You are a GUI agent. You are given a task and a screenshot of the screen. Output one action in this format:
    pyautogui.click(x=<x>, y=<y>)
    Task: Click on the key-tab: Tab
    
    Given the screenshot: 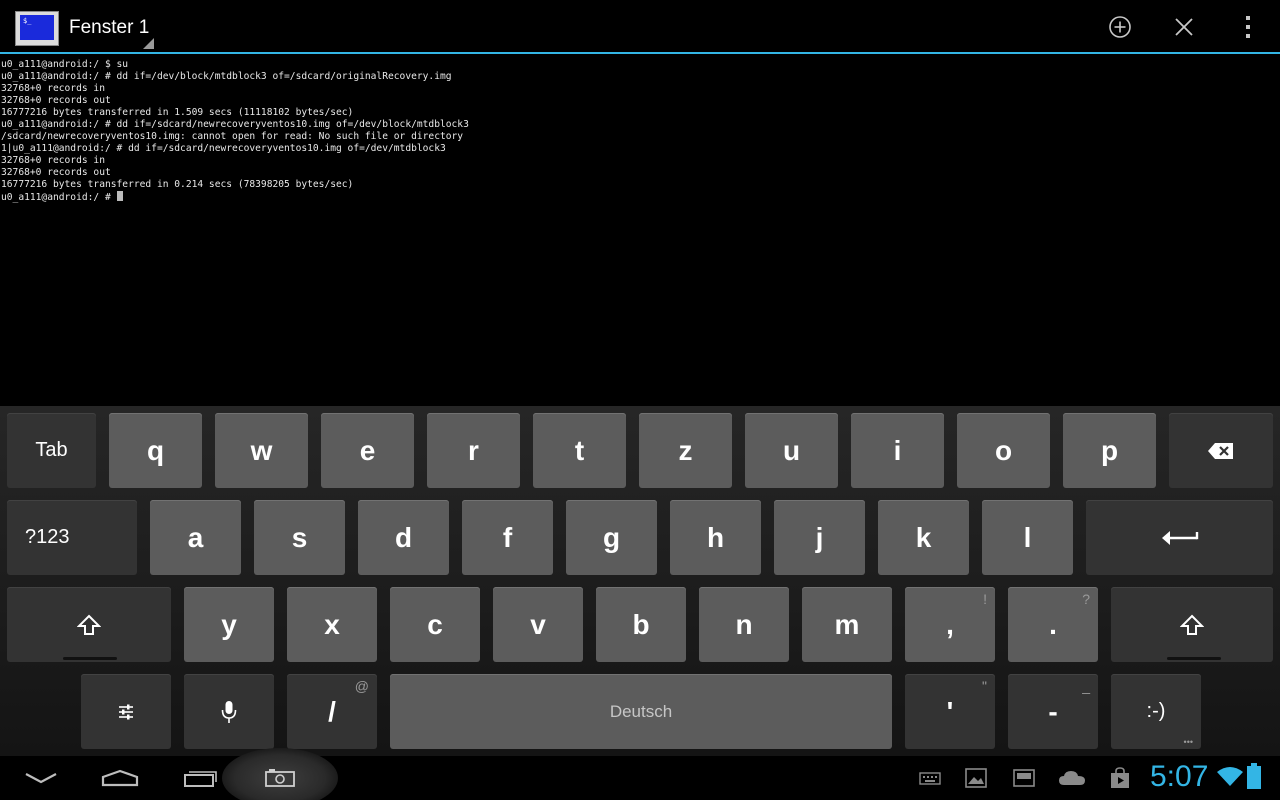 What is the action you would take?
    pyautogui.click(x=51, y=450)
    